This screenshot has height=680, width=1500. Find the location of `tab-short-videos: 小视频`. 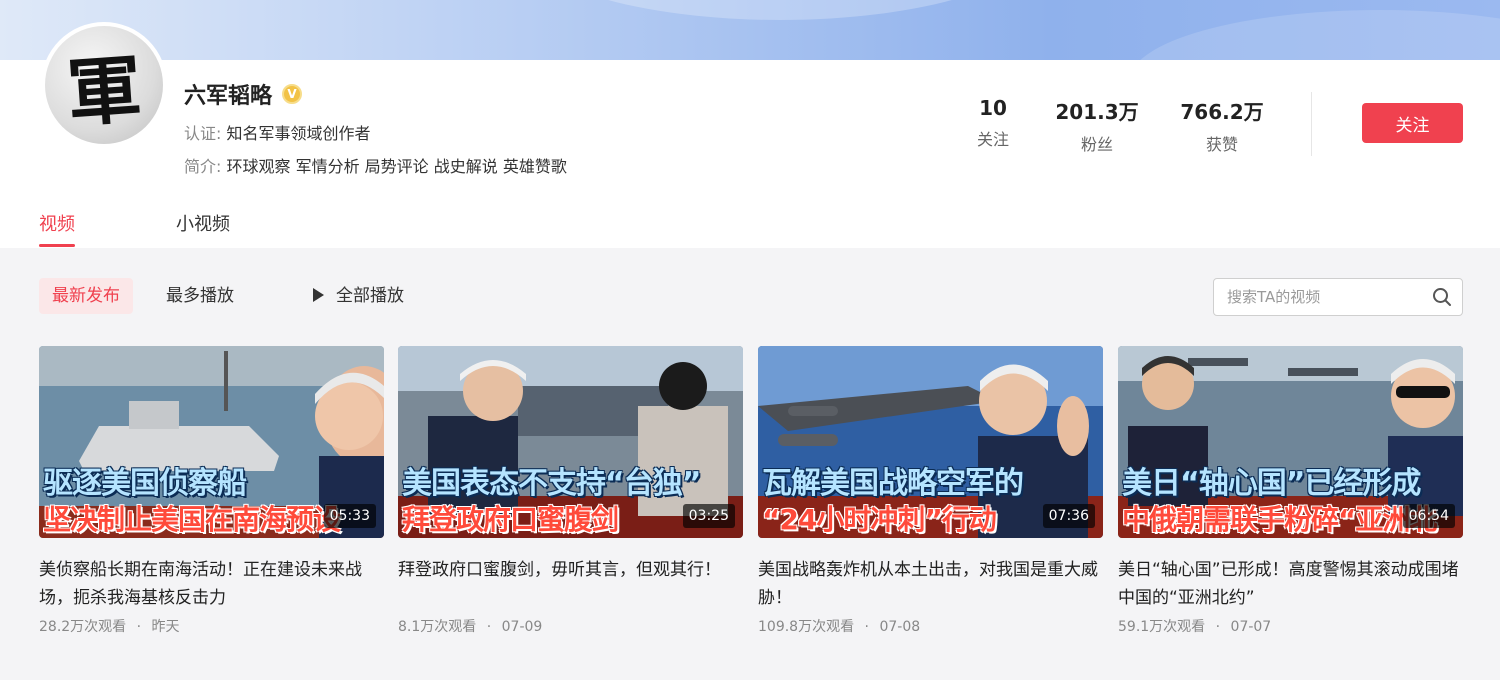

tab-short-videos: 小视频 is located at coordinates (203, 223).